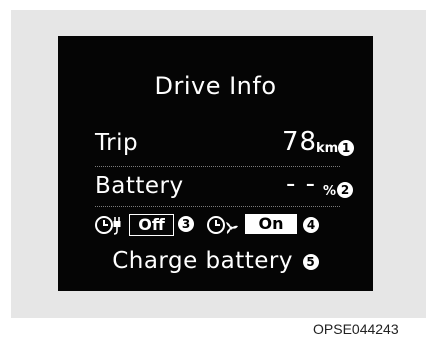  I want to click on scheduled-charging-status: Off, so click(151, 225).